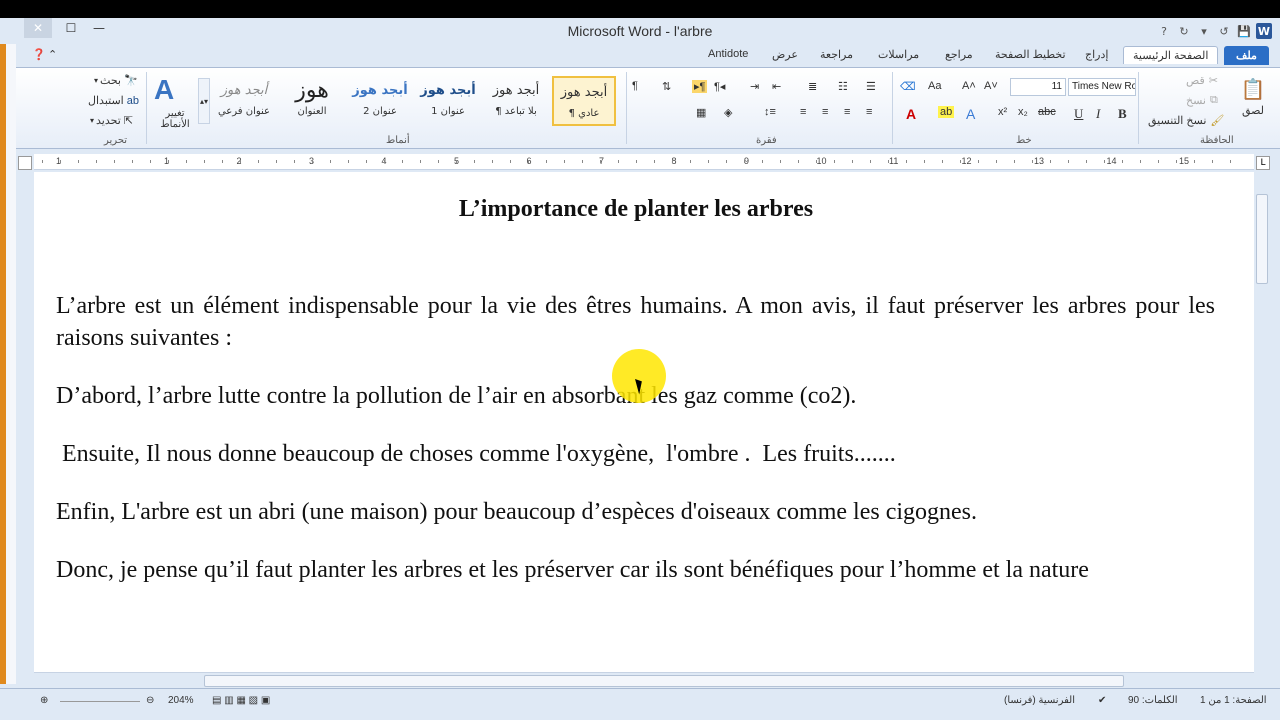  I want to click on ribbon-minimize-icon: ⌃, so click(52, 54).